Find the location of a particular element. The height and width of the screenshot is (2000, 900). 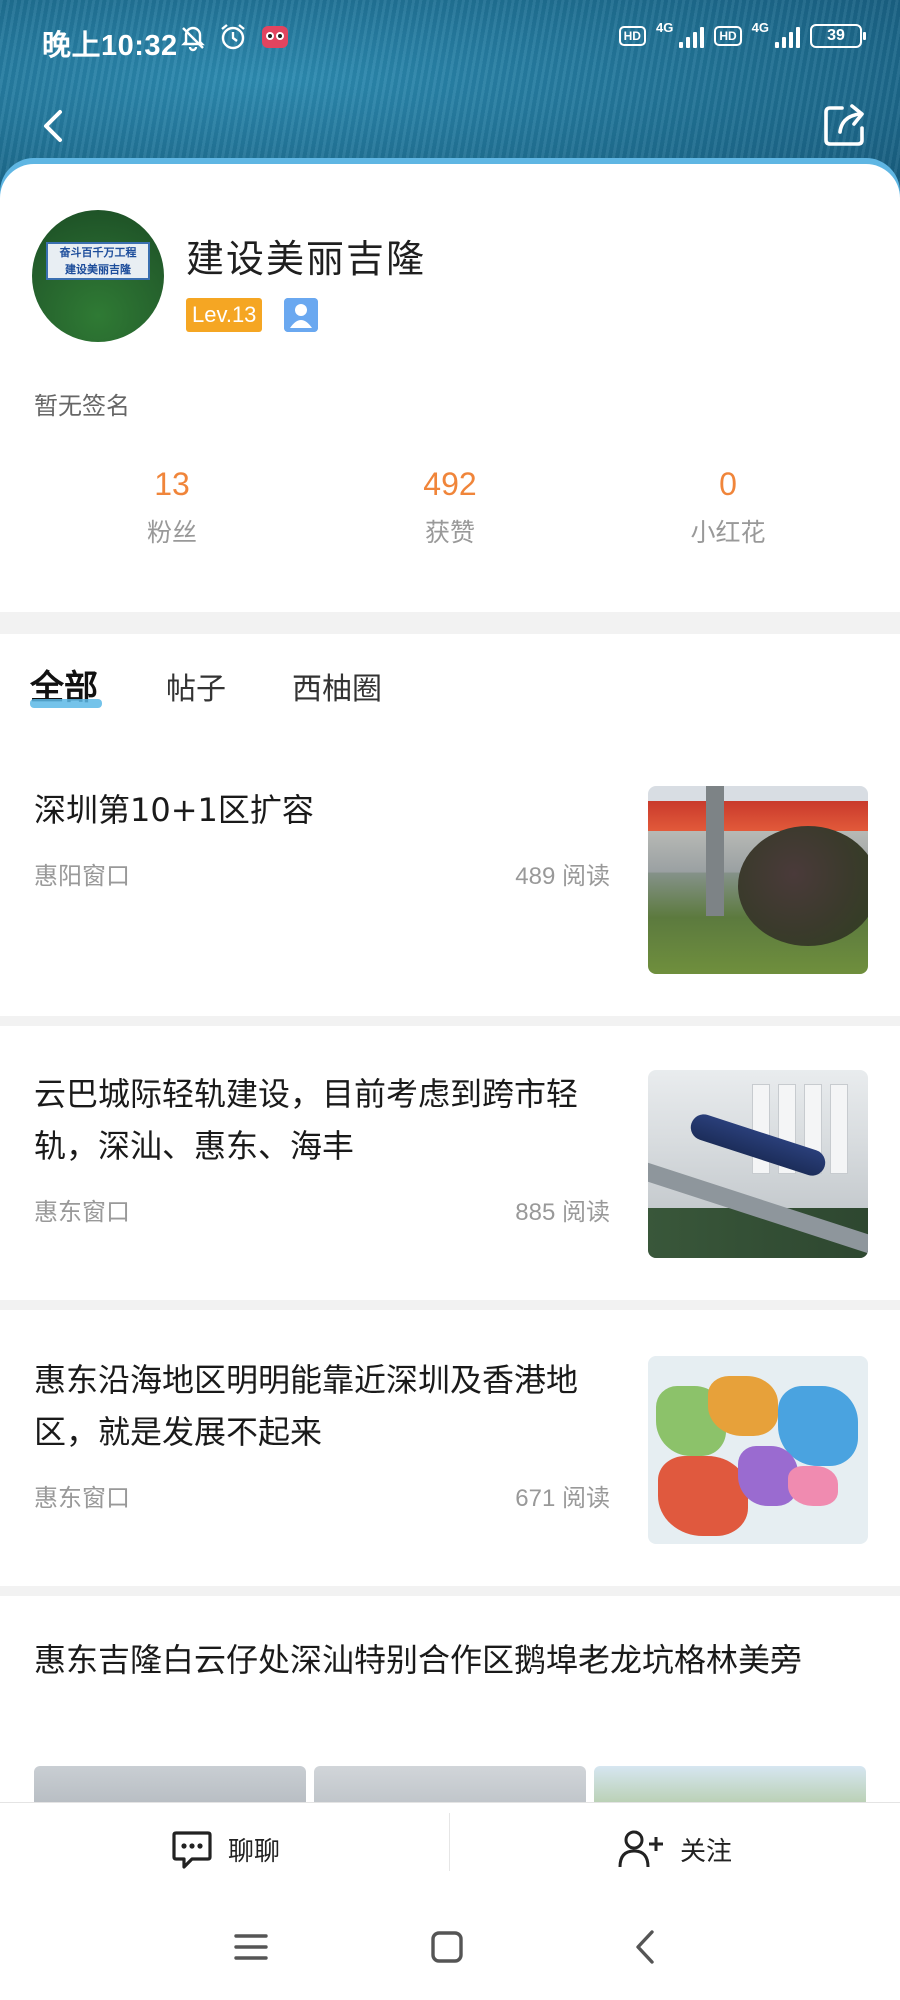

post-title: 惠东吉隆白云仔处深汕特别合作区鹅埠老龙坑格林美旁 is located at coordinates (418, 1660).